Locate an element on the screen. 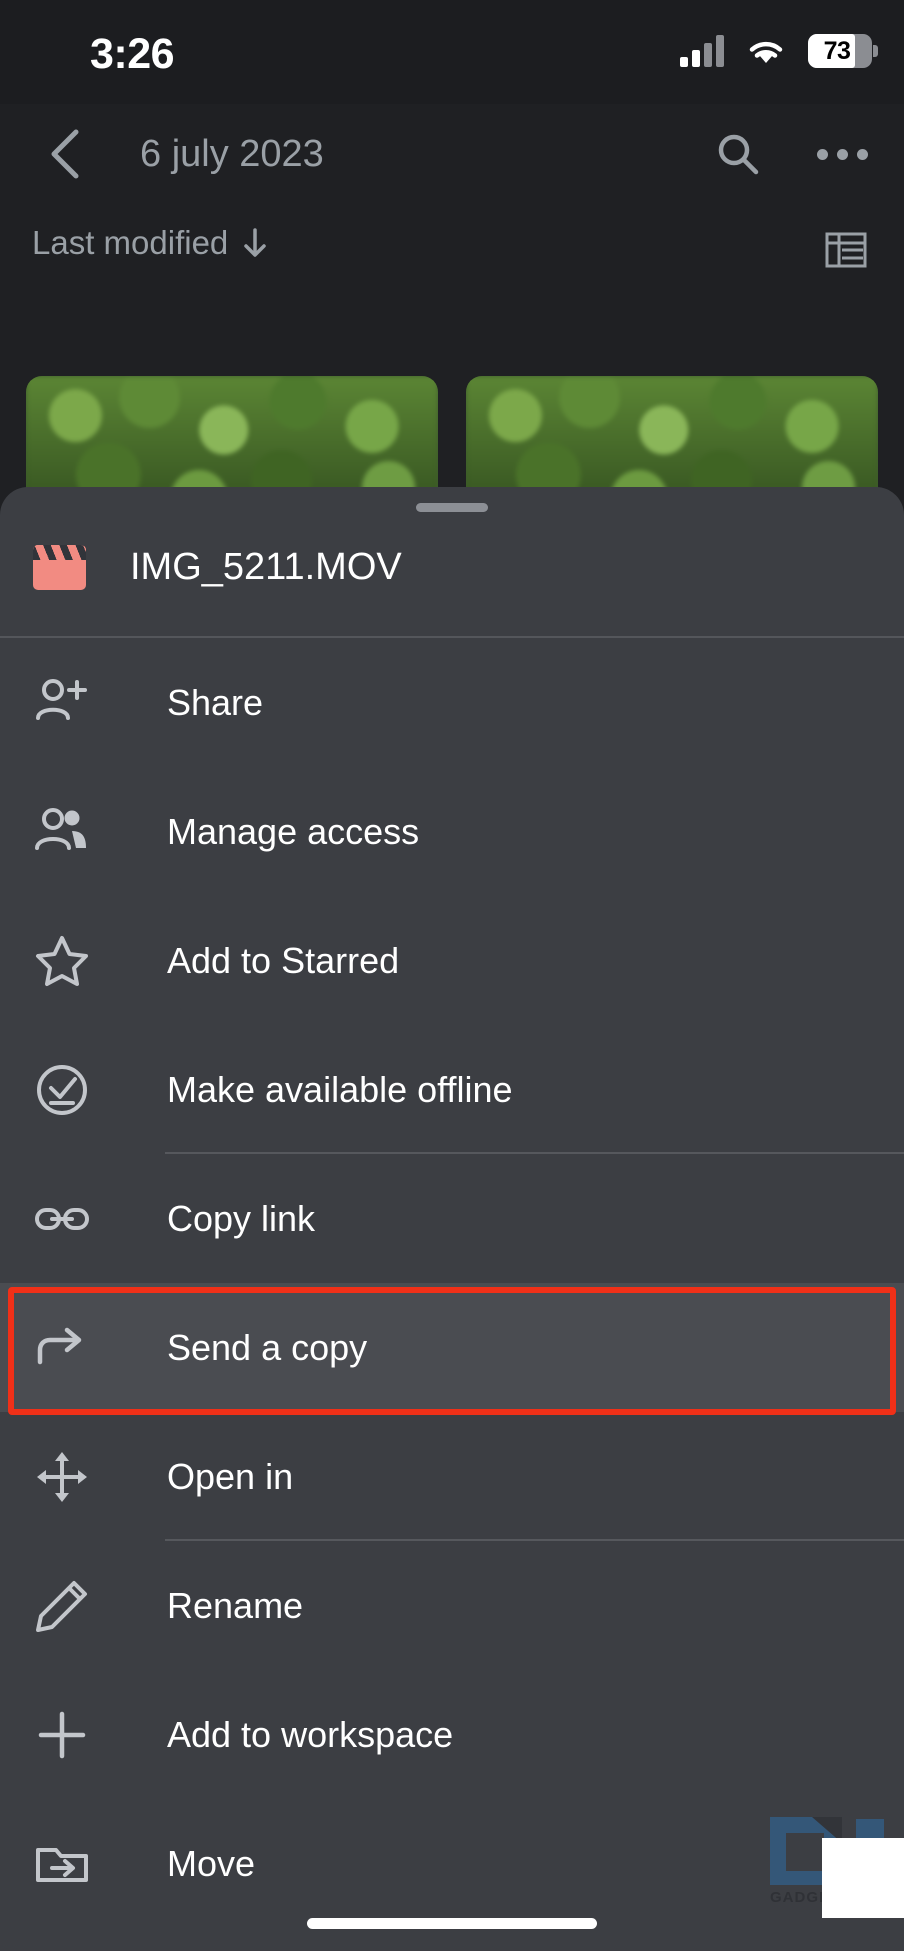 The image size is (904, 1951). app-bar-actions is located at coordinates (790, 154).